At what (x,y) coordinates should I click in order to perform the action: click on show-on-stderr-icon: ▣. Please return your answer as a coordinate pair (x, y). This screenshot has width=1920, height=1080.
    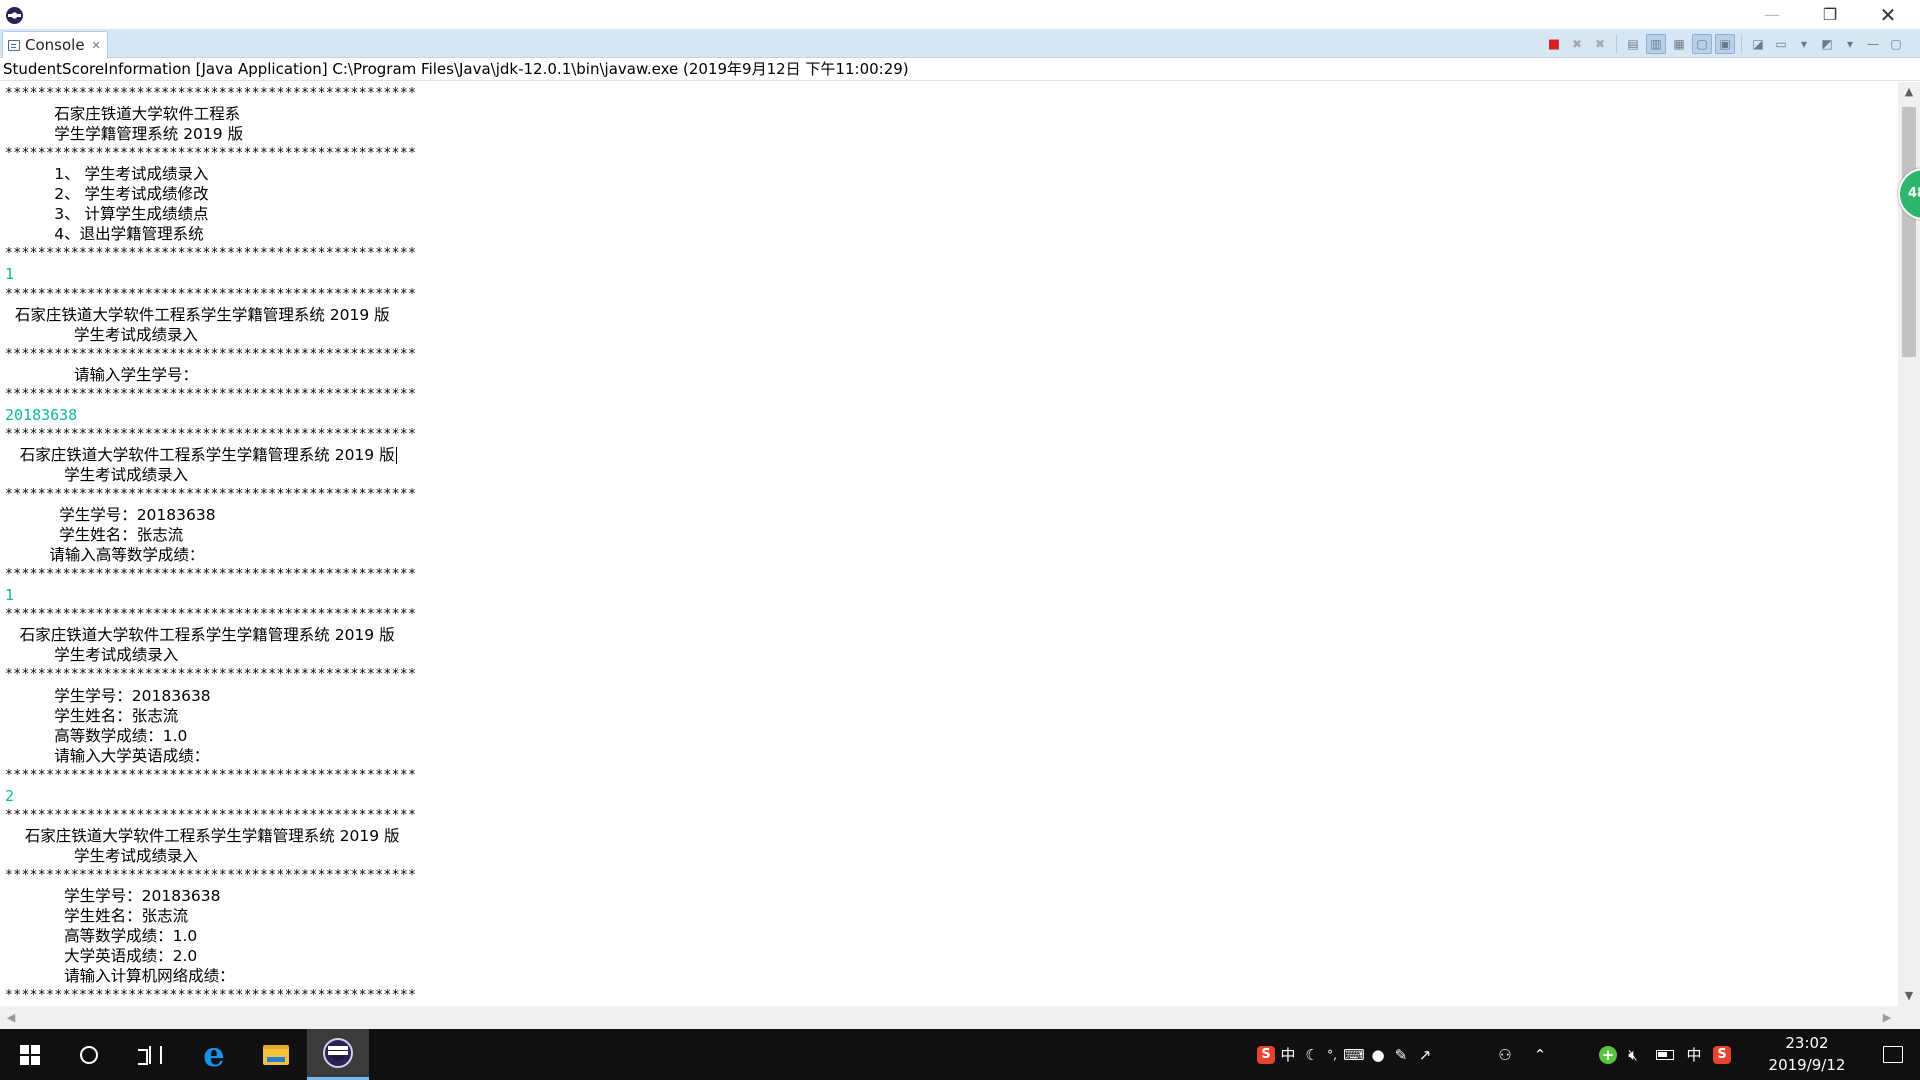
    Looking at the image, I should click on (1725, 44).